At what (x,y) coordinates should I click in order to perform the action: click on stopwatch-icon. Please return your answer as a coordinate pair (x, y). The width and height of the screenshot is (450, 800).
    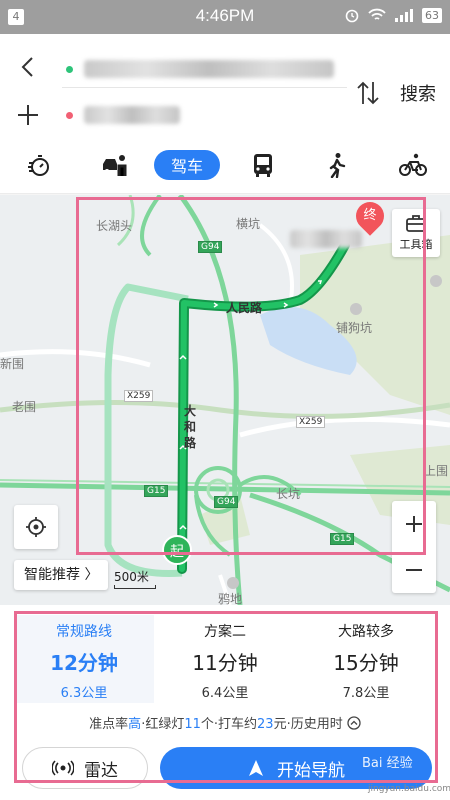
    Looking at the image, I should click on (38, 165).